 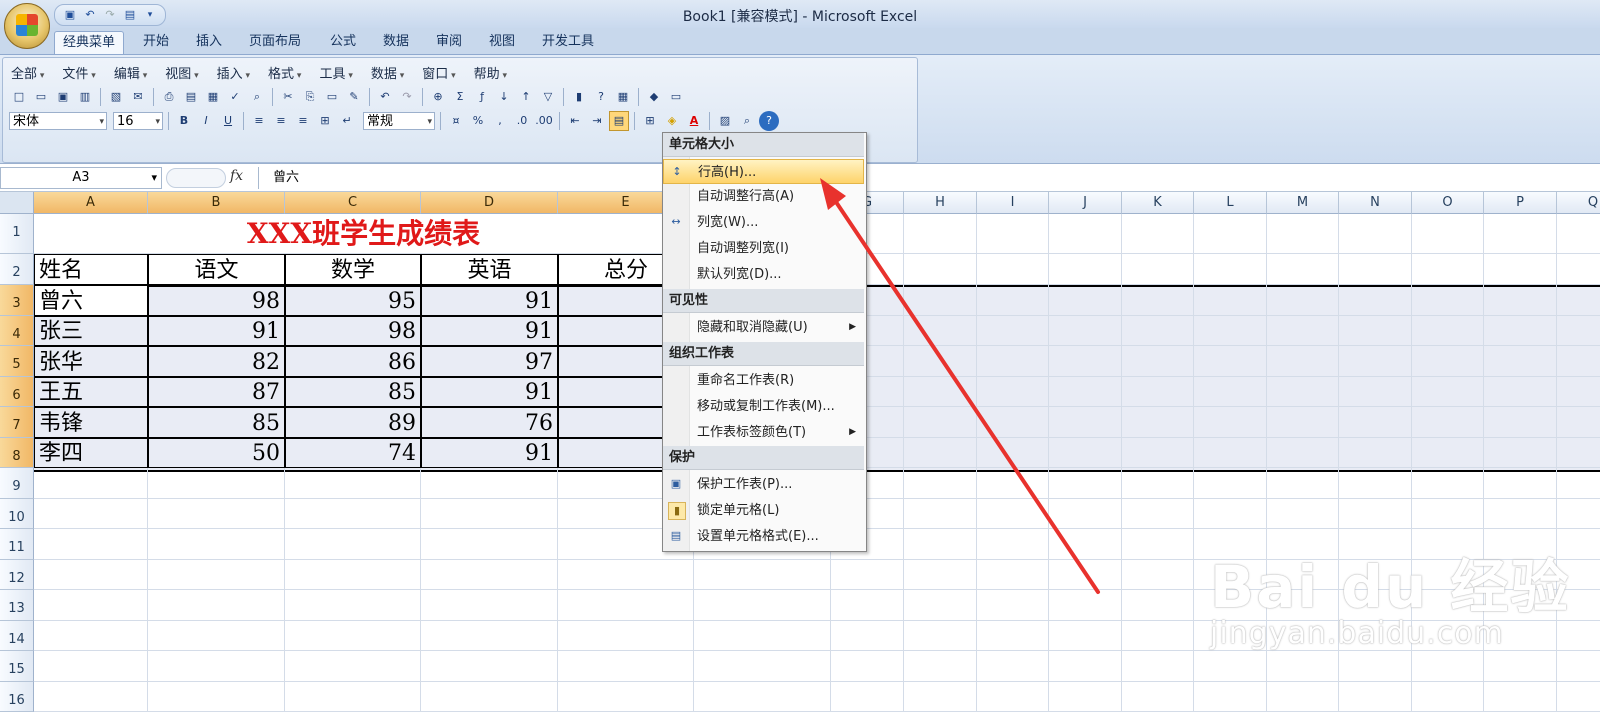 I want to click on menu-hide-unhide: 隐藏和取消隐藏(U) ▶, so click(x=763, y=327).